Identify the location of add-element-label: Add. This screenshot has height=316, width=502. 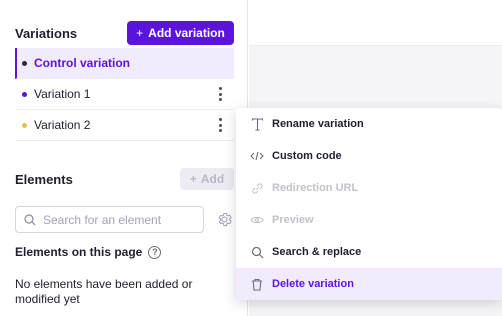
(212, 179).